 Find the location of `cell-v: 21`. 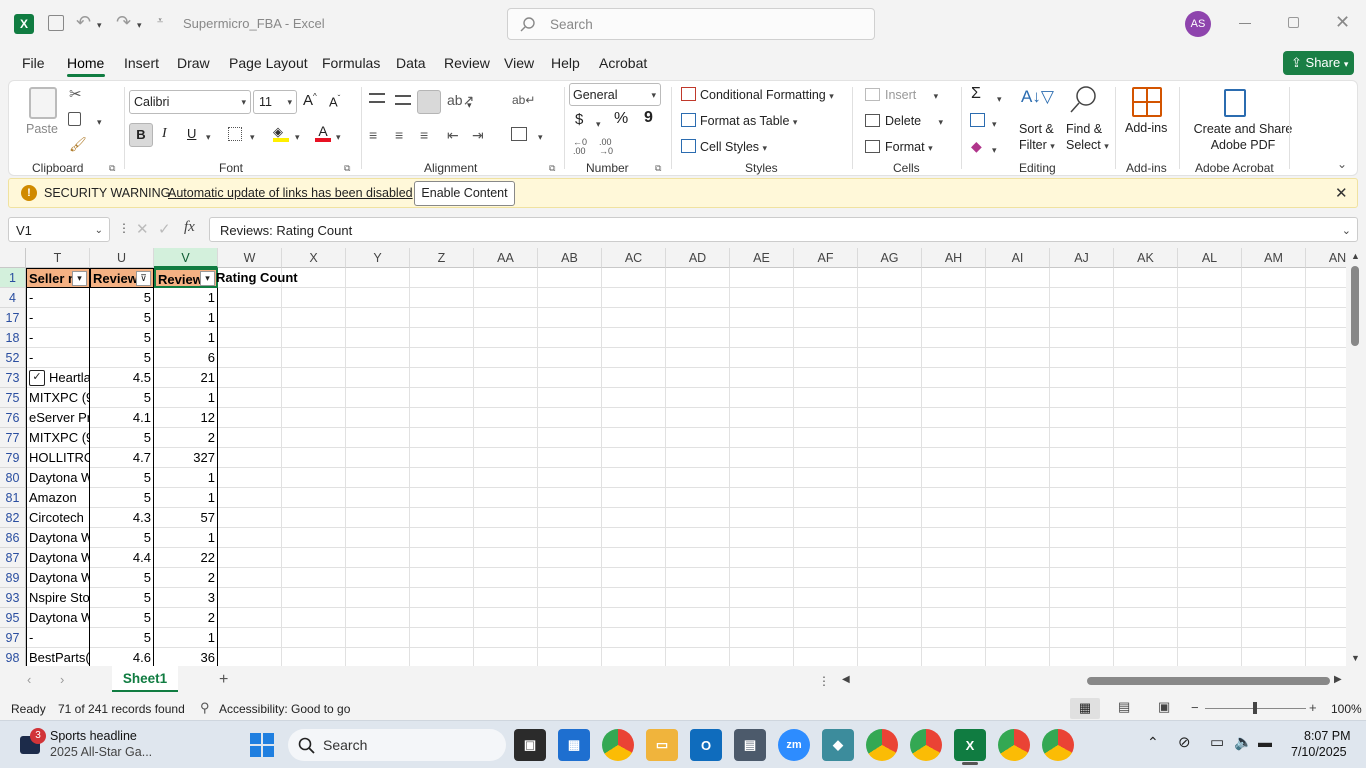

cell-v: 21 is located at coordinates (186, 378).